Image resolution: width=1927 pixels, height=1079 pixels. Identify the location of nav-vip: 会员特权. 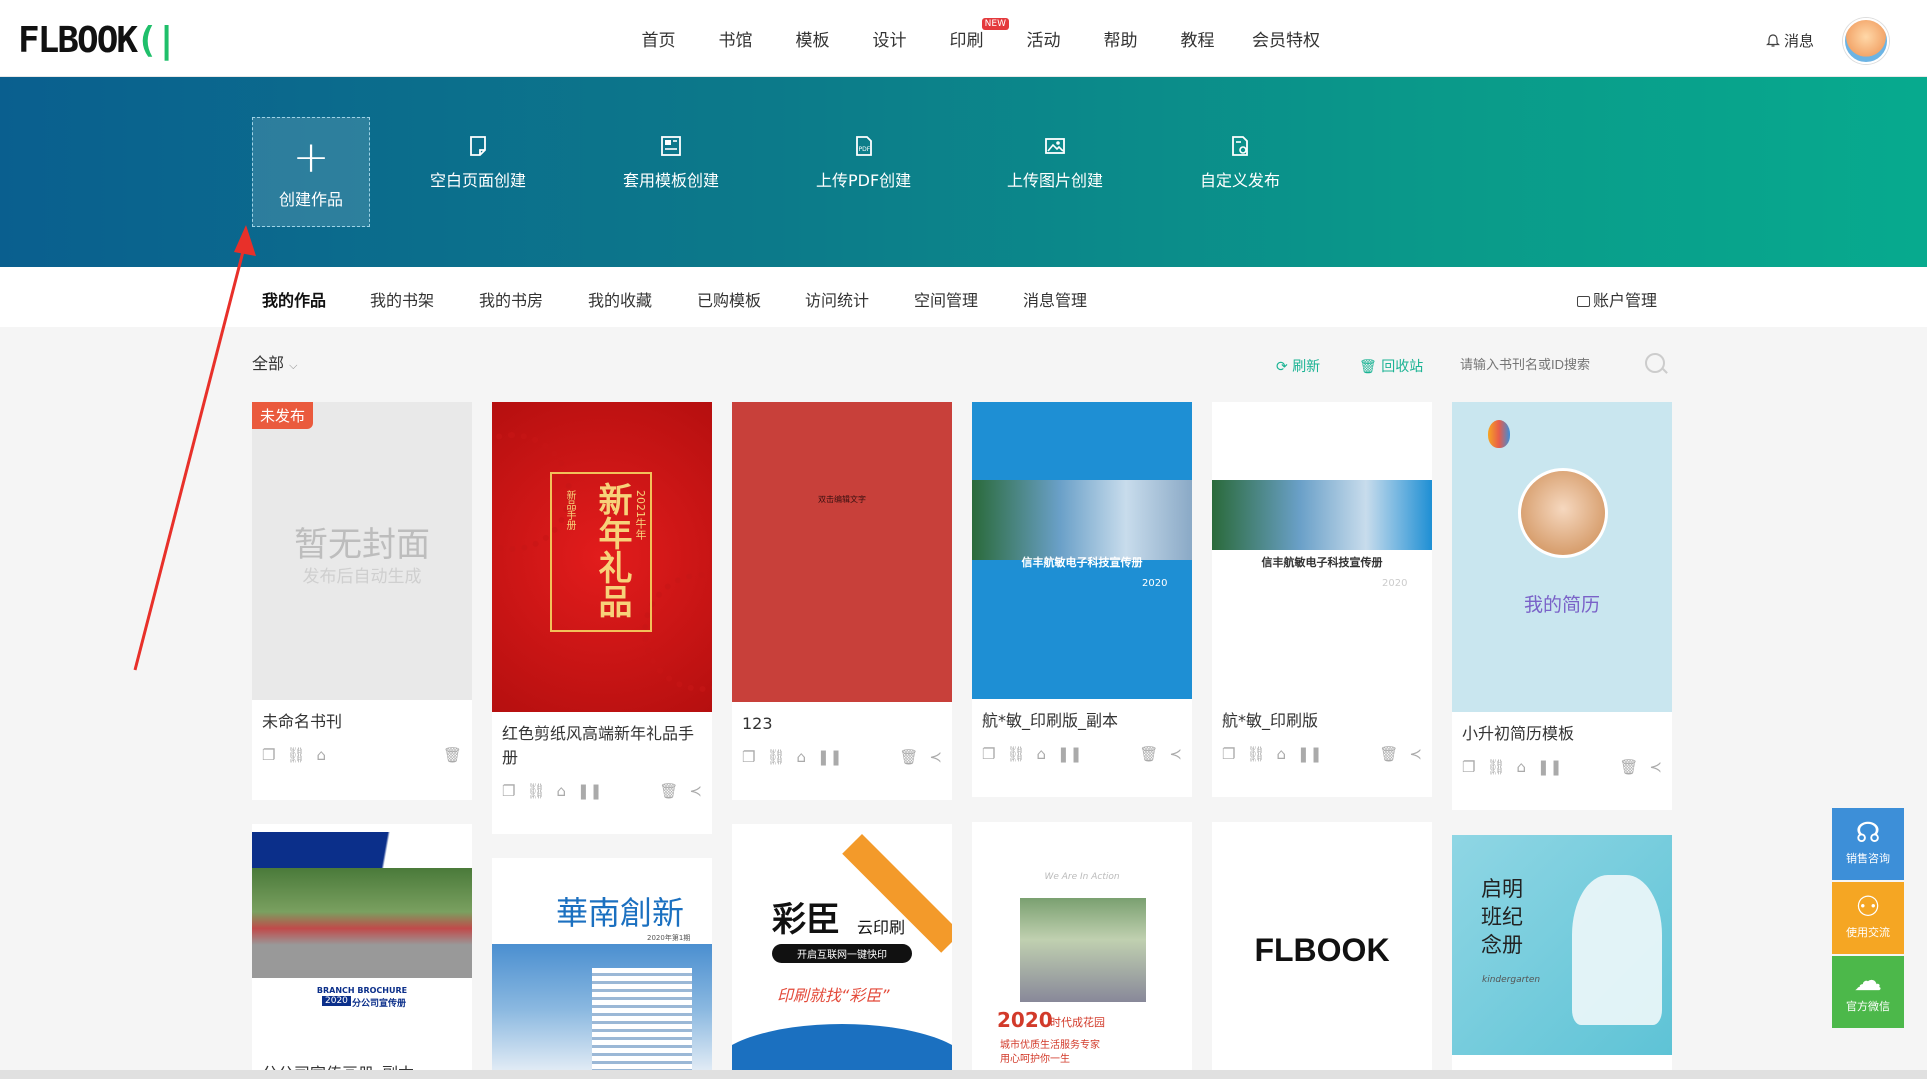
(1286, 38).